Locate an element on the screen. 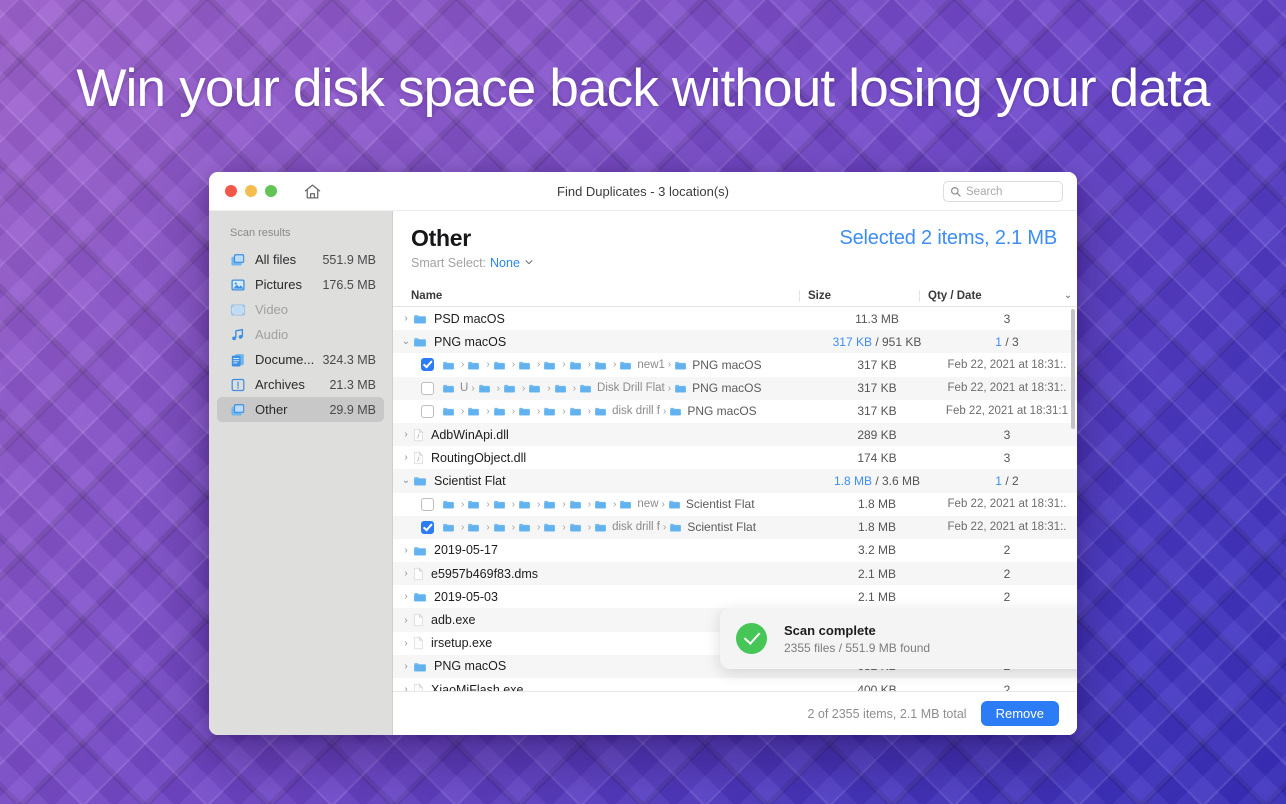 This screenshot has height=804, width=1286. sort-chevron-icon: ⌄ is located at coordinates (1068, 295).